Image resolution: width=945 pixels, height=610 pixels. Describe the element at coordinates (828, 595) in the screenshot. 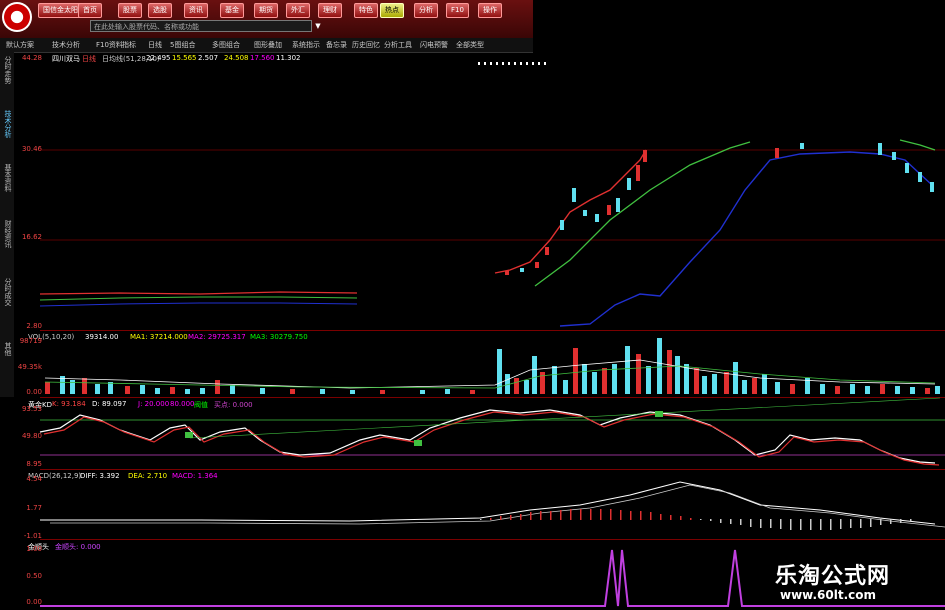

I see `watermark-url: www.60lt.com` at that location.